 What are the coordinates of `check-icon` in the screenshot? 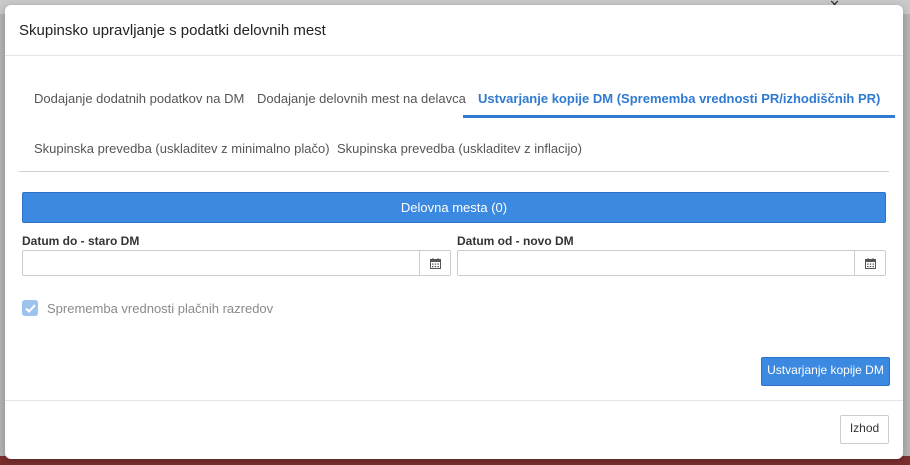 It's located at (30, 308).